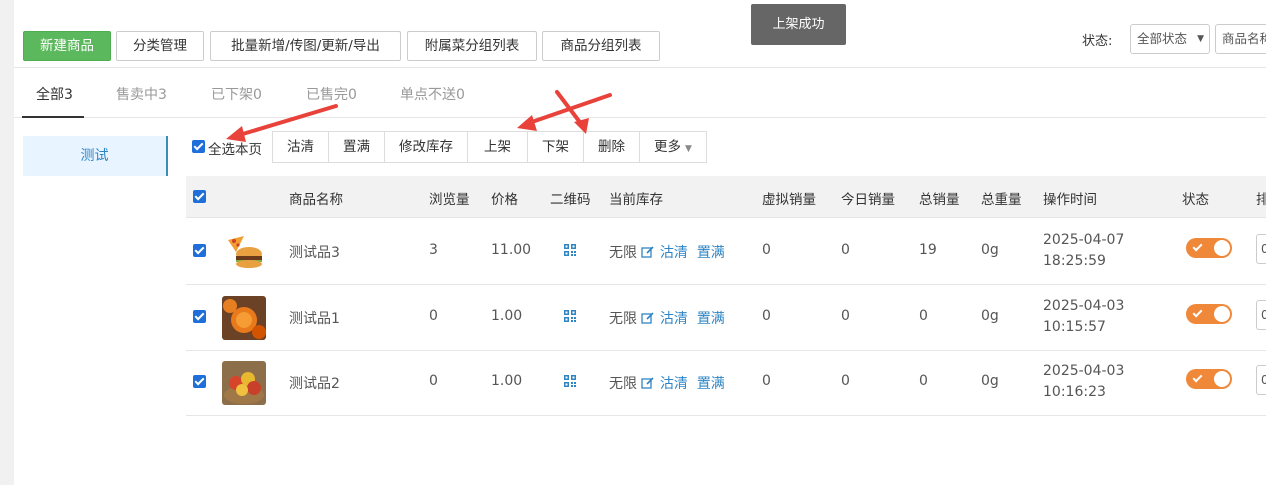 The width and height of the screenshot is (1266, 485). Describe the element at coordinates (1240, 39) in the screenshot. I see `search-field-select: 商品名称` at that location.